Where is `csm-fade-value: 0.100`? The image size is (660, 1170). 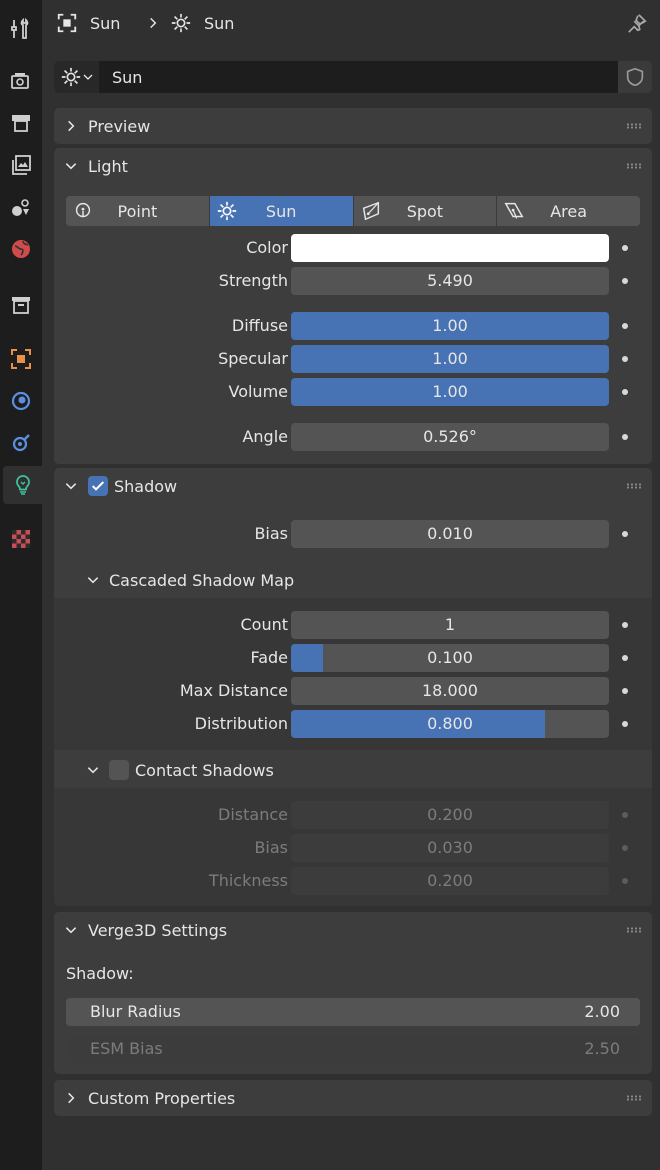 csm-fade-value: 0.100 is located at coordinates (450, 657).